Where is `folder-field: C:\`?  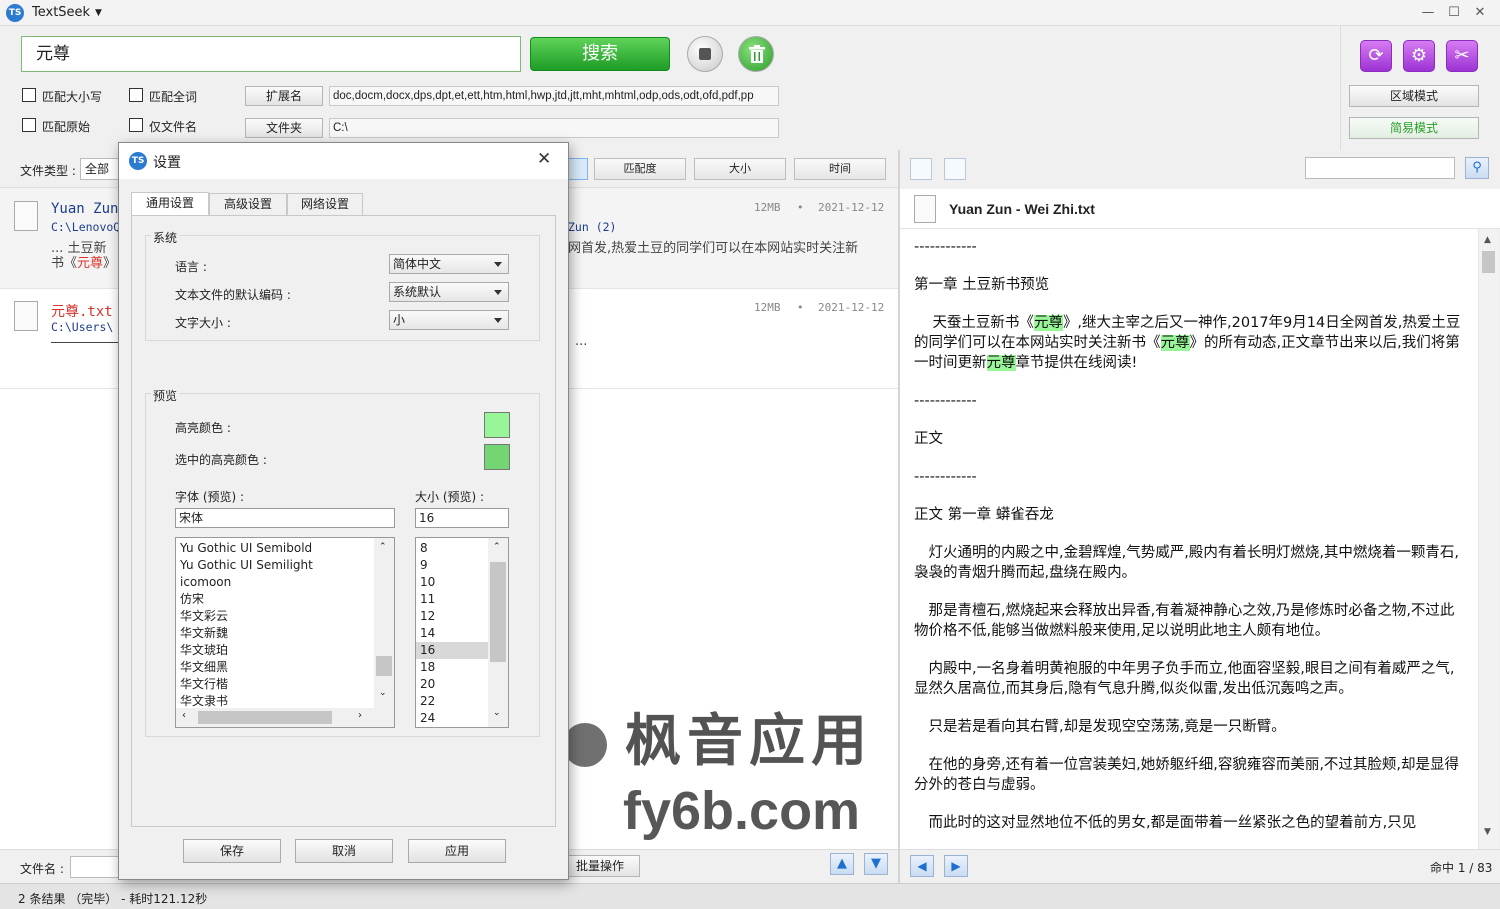
folder-field: C:\ is located at coordinates (554, 128).